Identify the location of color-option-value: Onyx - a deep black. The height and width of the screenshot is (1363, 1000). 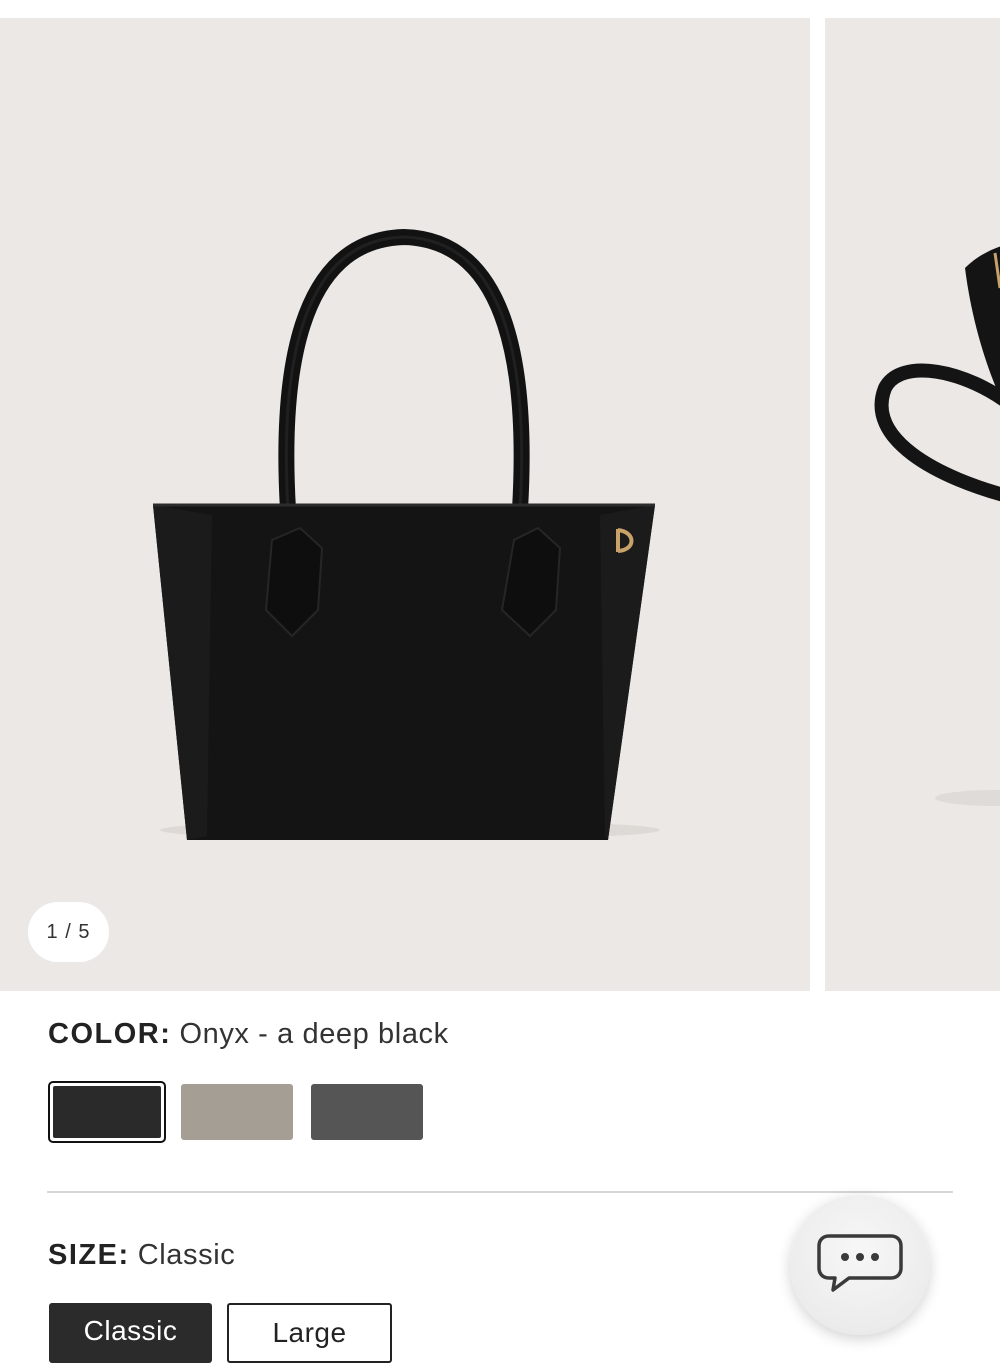
(314, 1034).